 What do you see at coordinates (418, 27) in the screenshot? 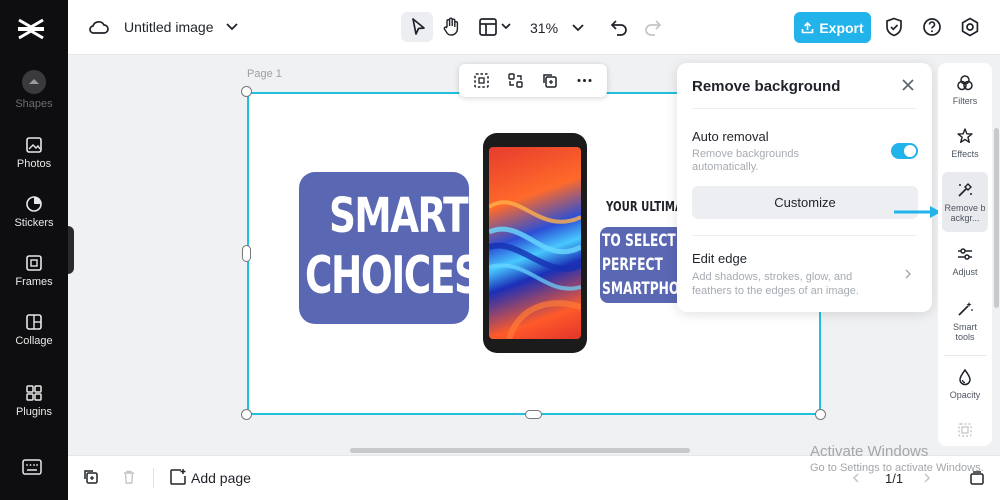
I see `cursor-select-icon` at bounding box center [418, 27].